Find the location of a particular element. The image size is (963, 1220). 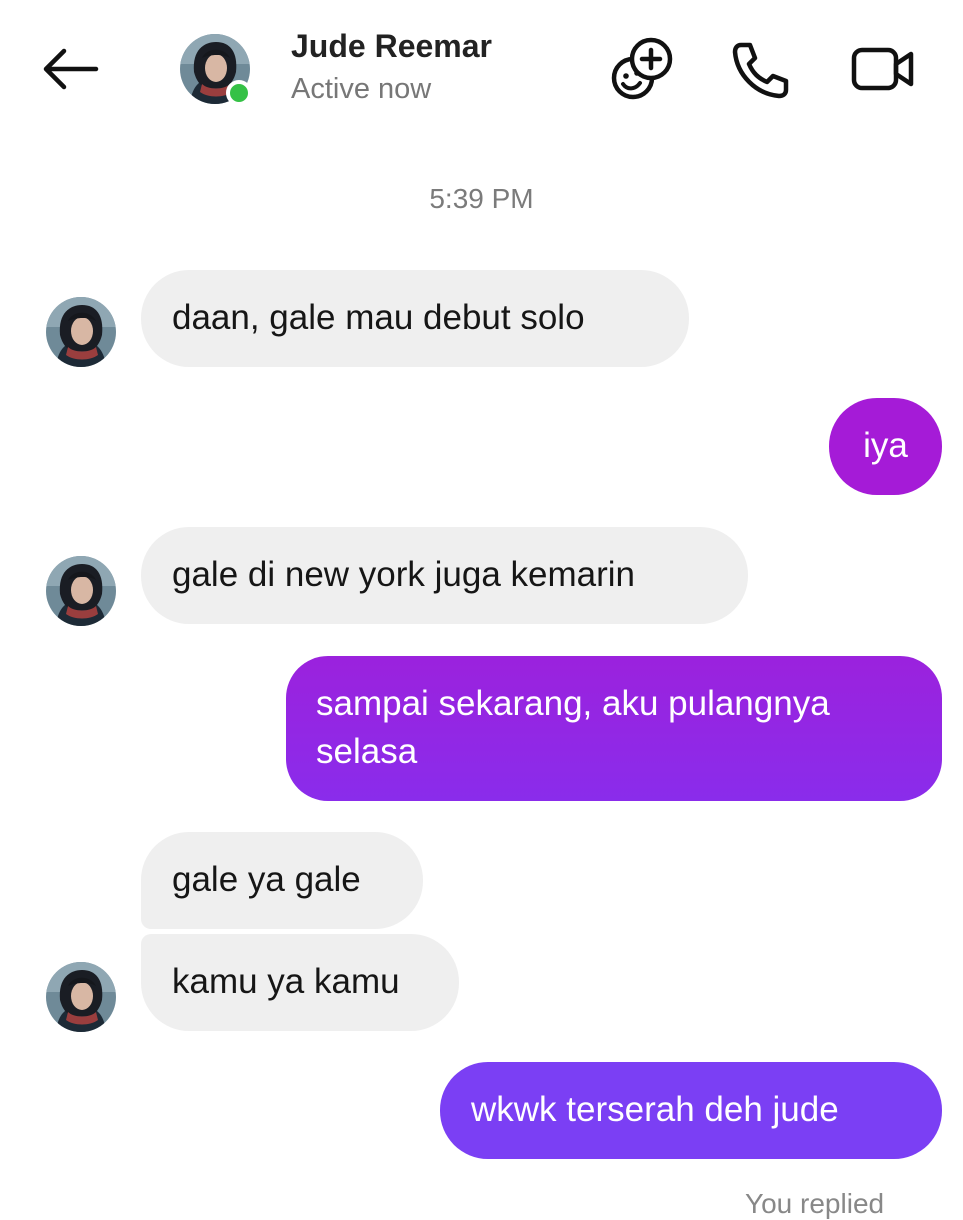

message-bubble-incoming: kamu ya kamu is located at coordinates (300, 982).